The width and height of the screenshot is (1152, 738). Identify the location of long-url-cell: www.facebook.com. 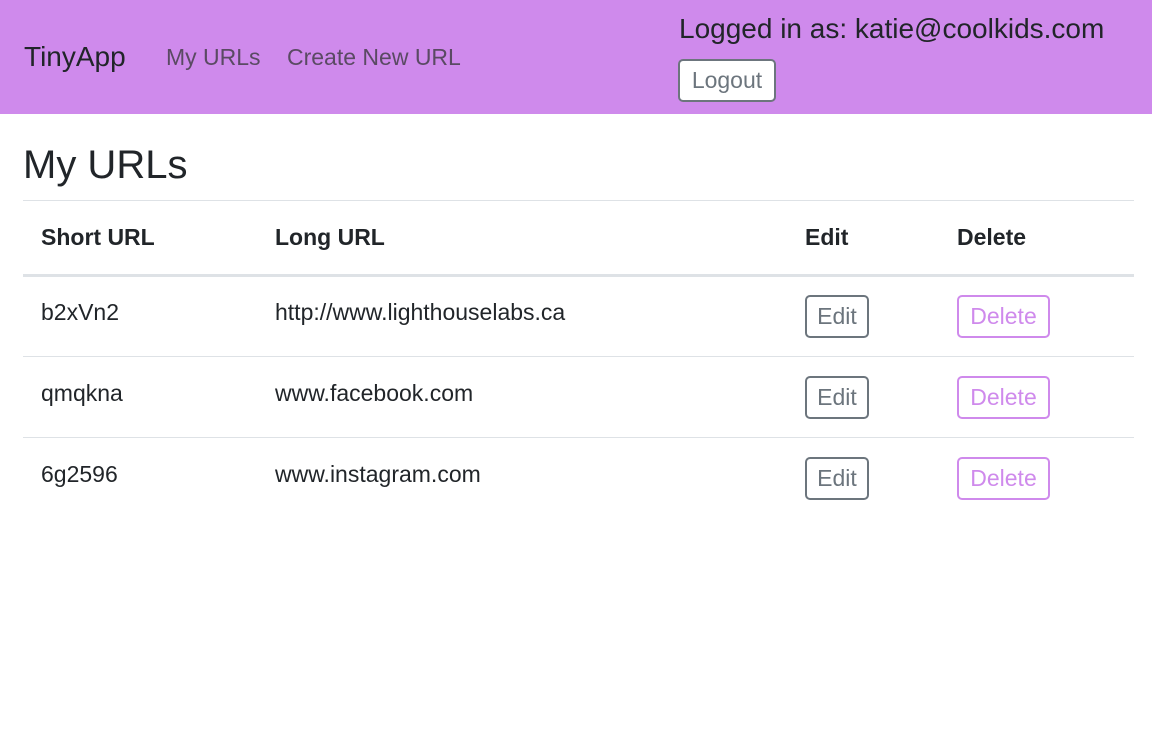
(522, 397).